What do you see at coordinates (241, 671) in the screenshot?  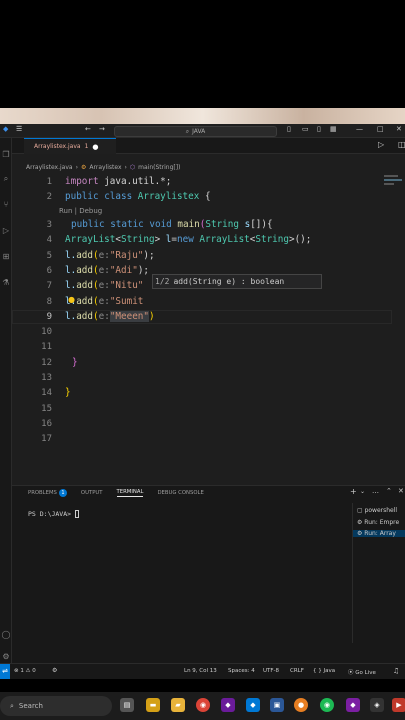 I see `indentation-status: Spaces: 4` at bounding box center [241, 671].